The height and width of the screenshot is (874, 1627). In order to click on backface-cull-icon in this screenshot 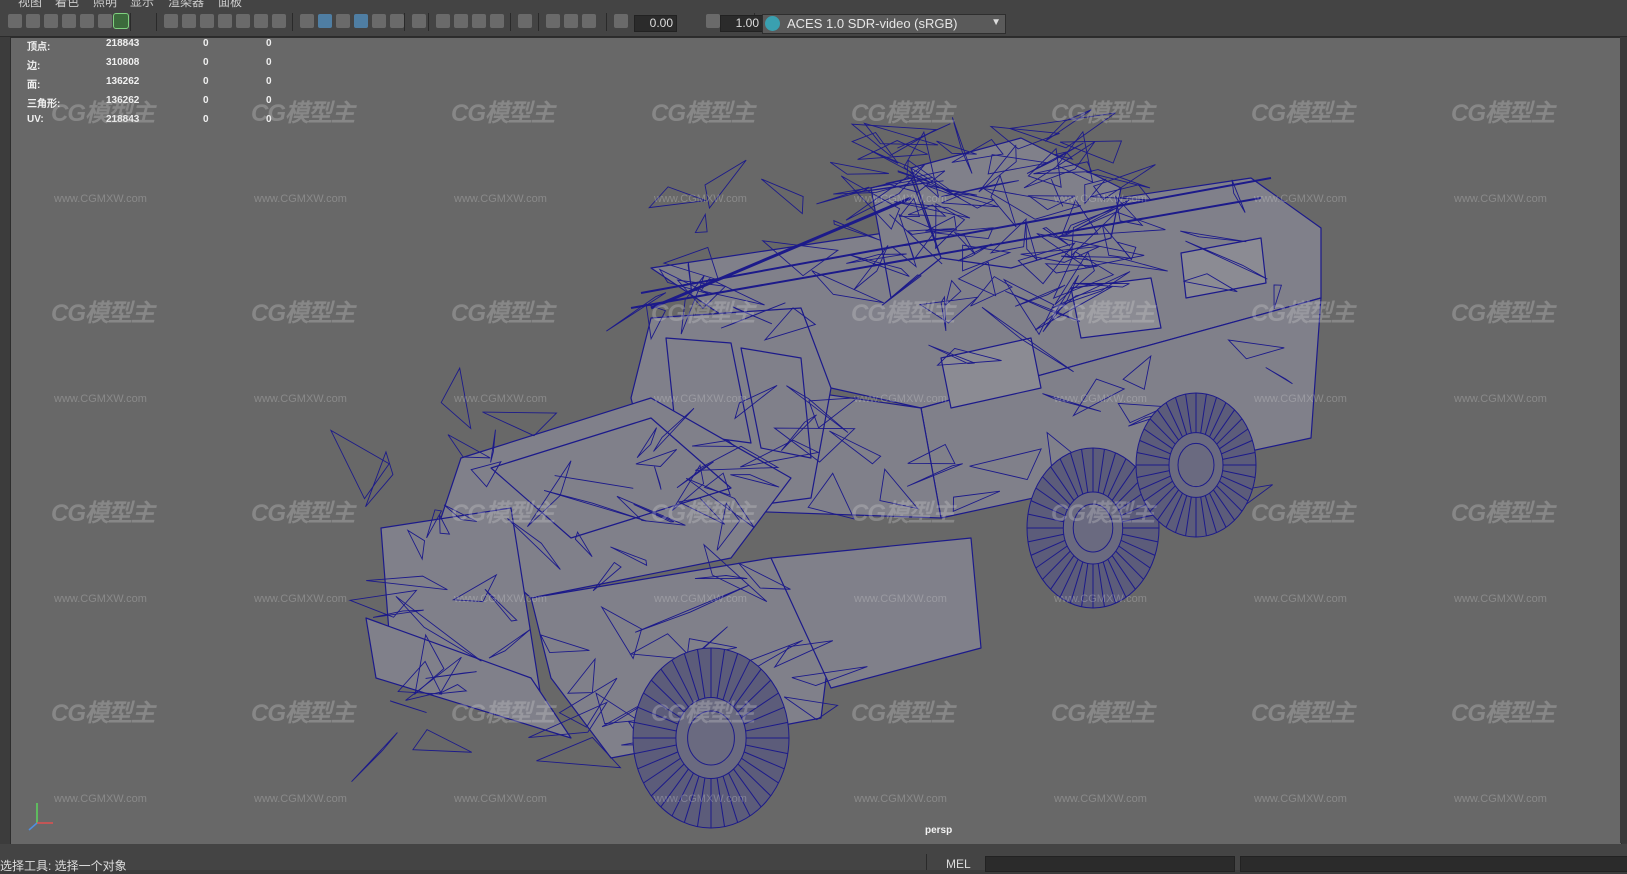, I will do `click(589, 21)`.